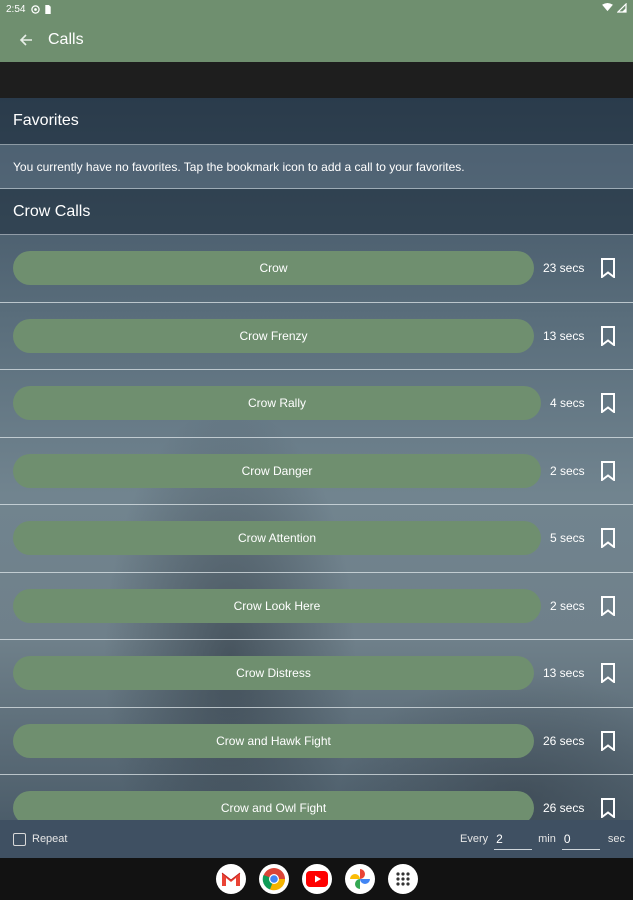 This screenshot has width=633, height=900. Describe the element at coordinates (230, 879) in the screenshot. I see `gmail-icon` at that location.